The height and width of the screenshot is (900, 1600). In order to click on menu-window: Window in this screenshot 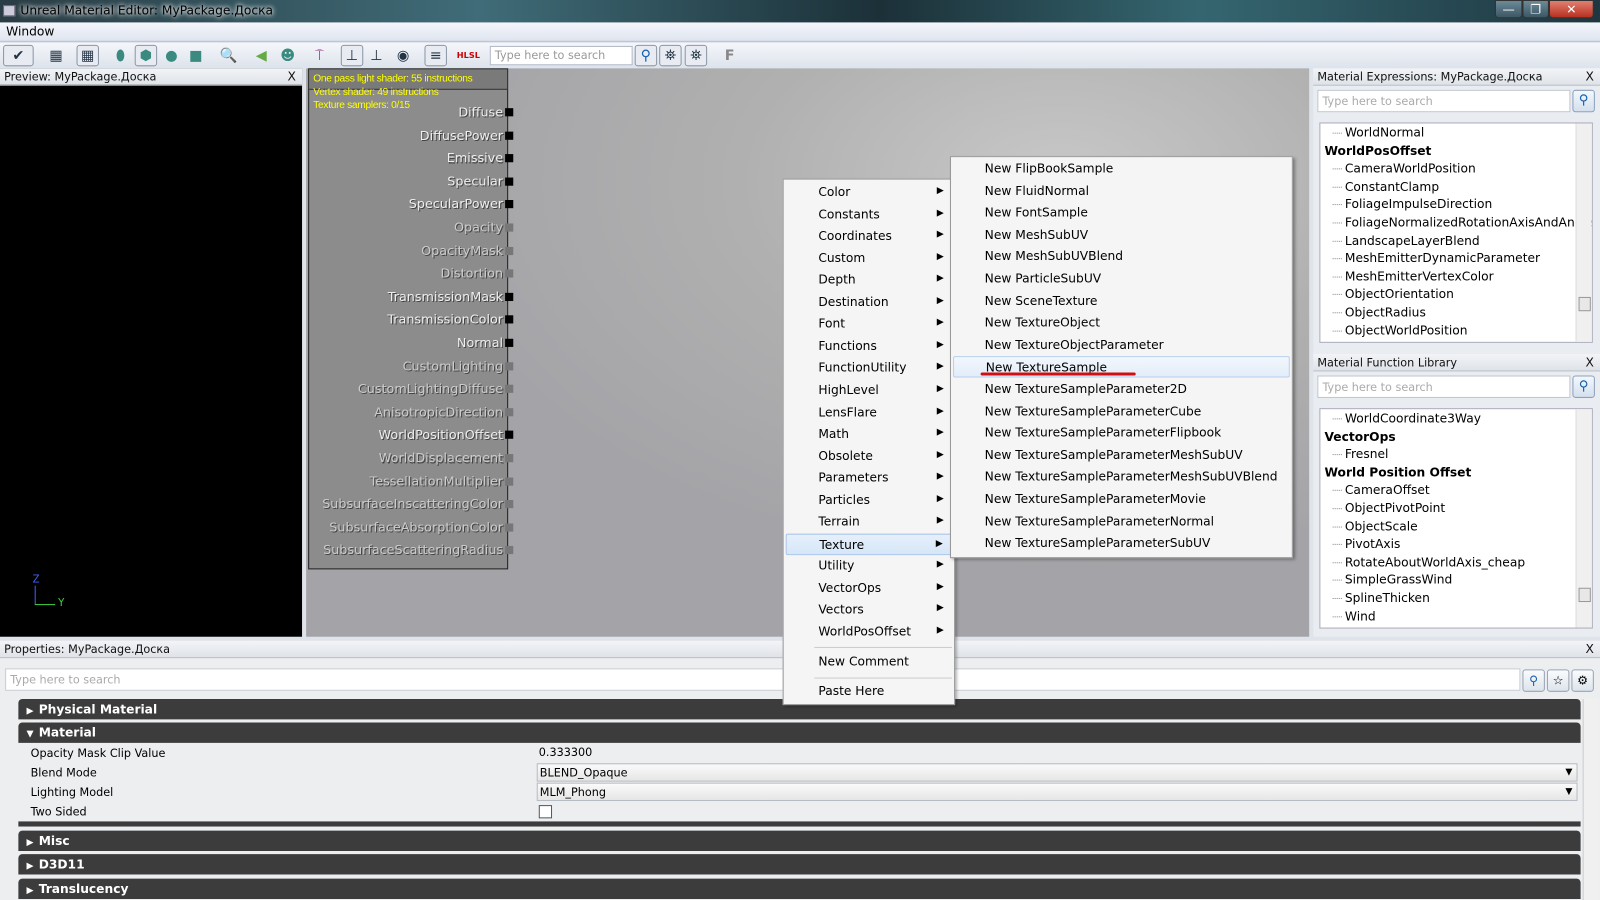, I will do `click(30, 31)`.